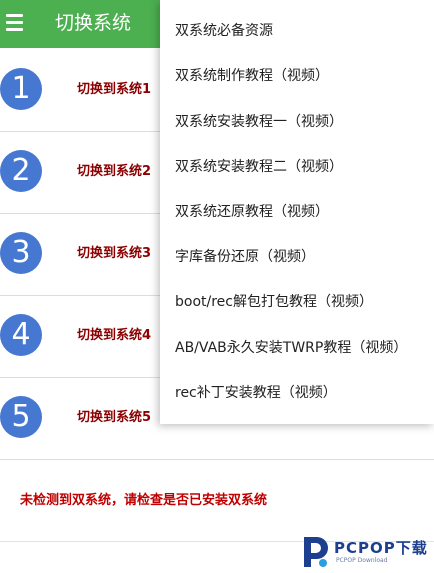 Image resolution: width=434 pixels, height=573 pixels. Describe the element at coordinates (114, 172) in the screenshot. I see `switch-system-button: 切换到系统2` at that location.